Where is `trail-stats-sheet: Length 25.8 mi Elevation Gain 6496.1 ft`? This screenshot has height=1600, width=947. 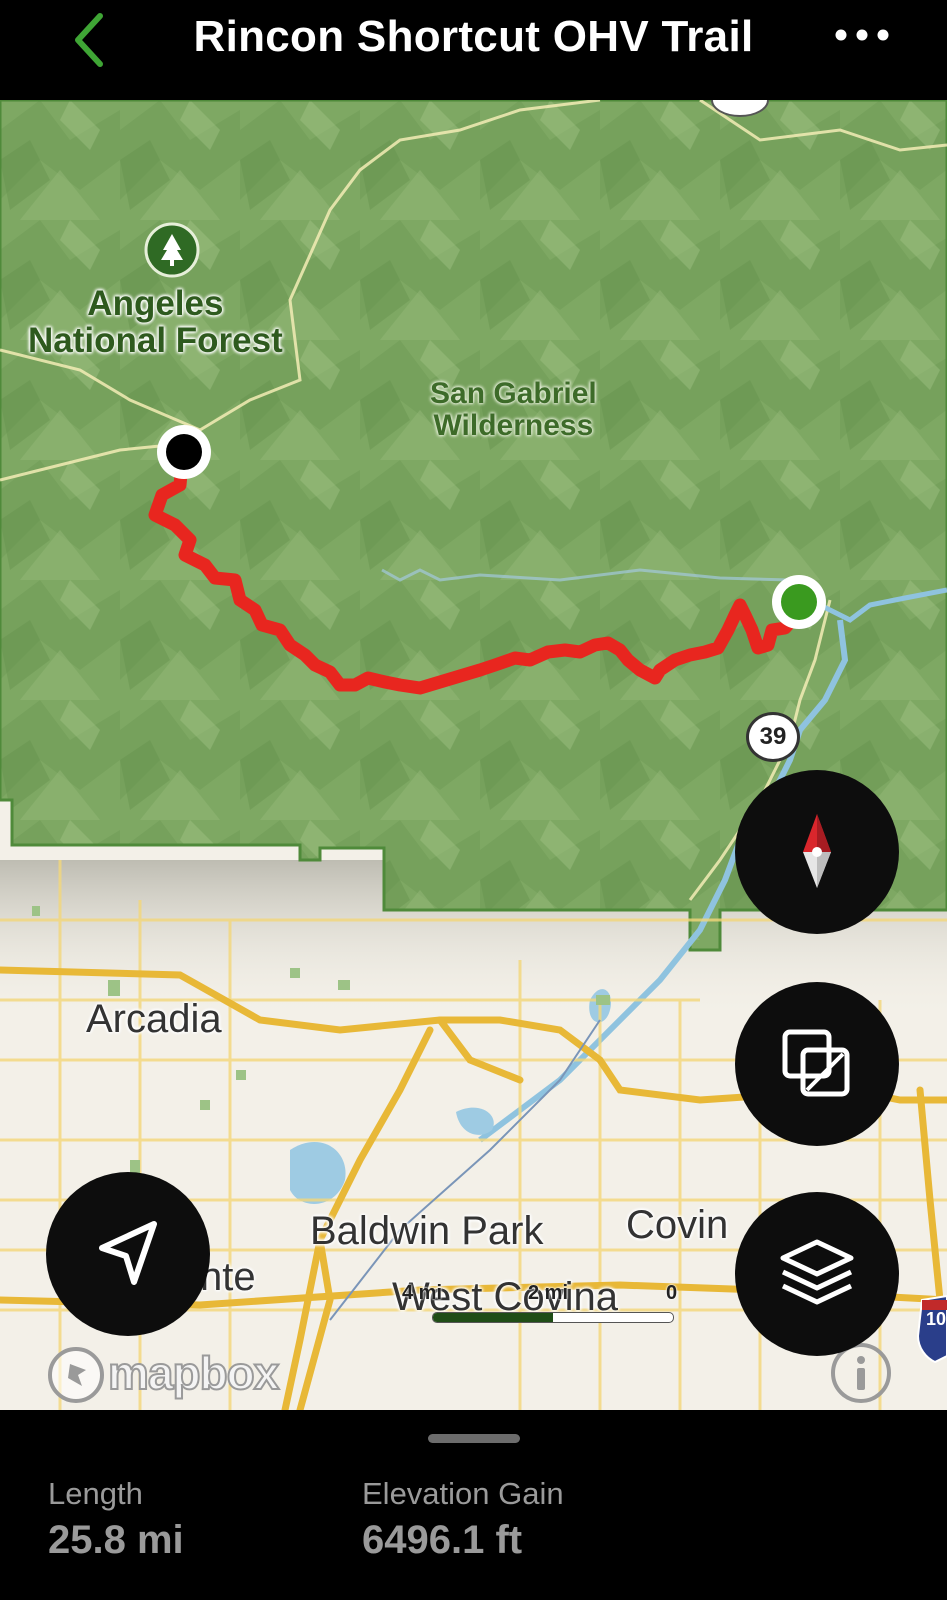
trail-stats-sheet: Length 25.8 mi Elevation Gain 6496.1 ft is located at coordinates (473, 1505).